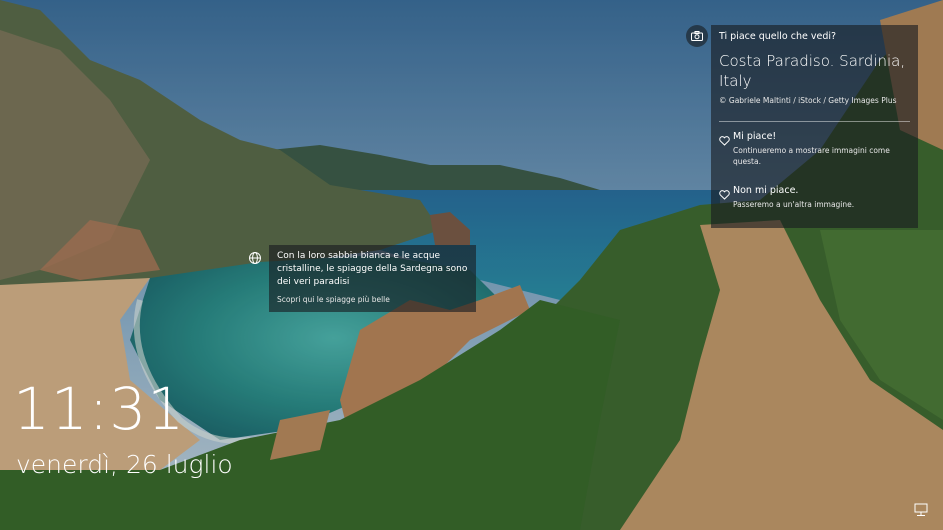 The width and height of the screenshot is (943, 530). Describe the element at coordinates (921, 509) in the screenshot. I see `network-icon` at that location.